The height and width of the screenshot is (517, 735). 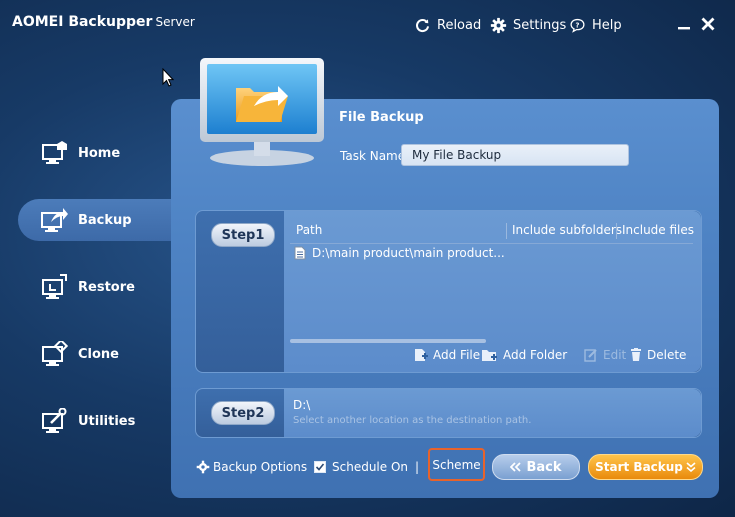 What do you see at coordinates (524, 355) in the screenshot?
I see `add-folder-button: Add Folder` at bounding box center [524, 355].